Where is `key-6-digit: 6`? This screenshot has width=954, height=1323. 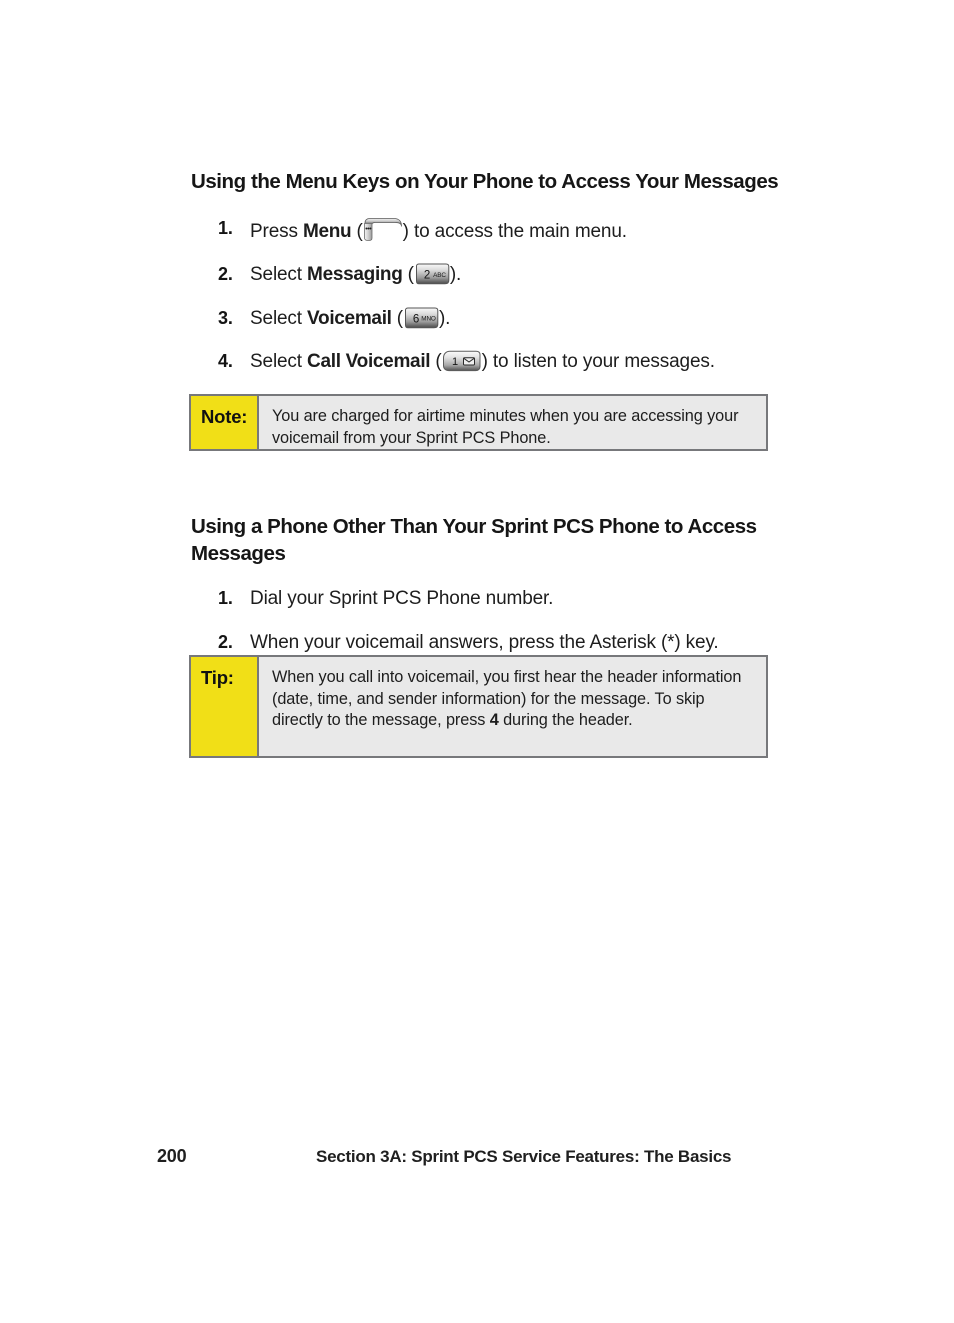 key-6-digit: 6 is located at coordinates (416, 319).